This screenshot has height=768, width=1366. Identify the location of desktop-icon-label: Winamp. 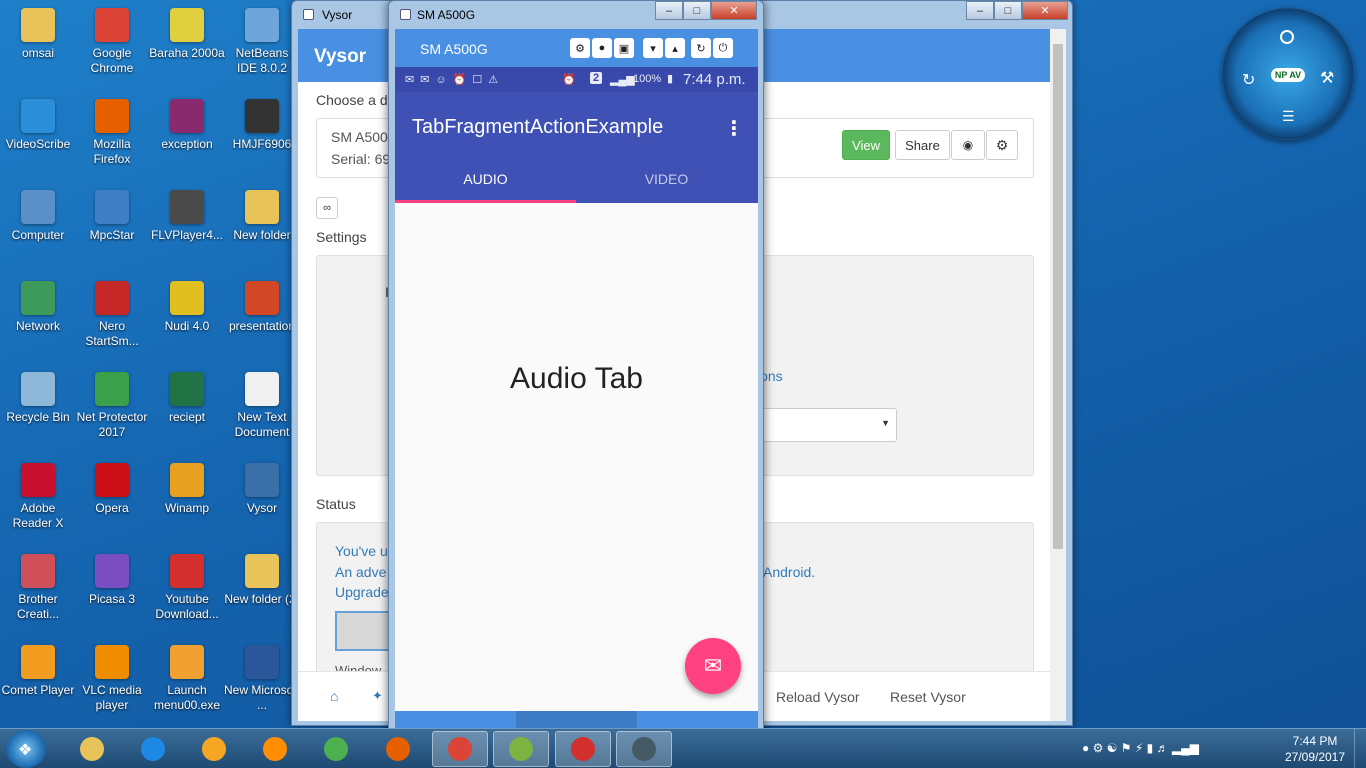
(186, 508).